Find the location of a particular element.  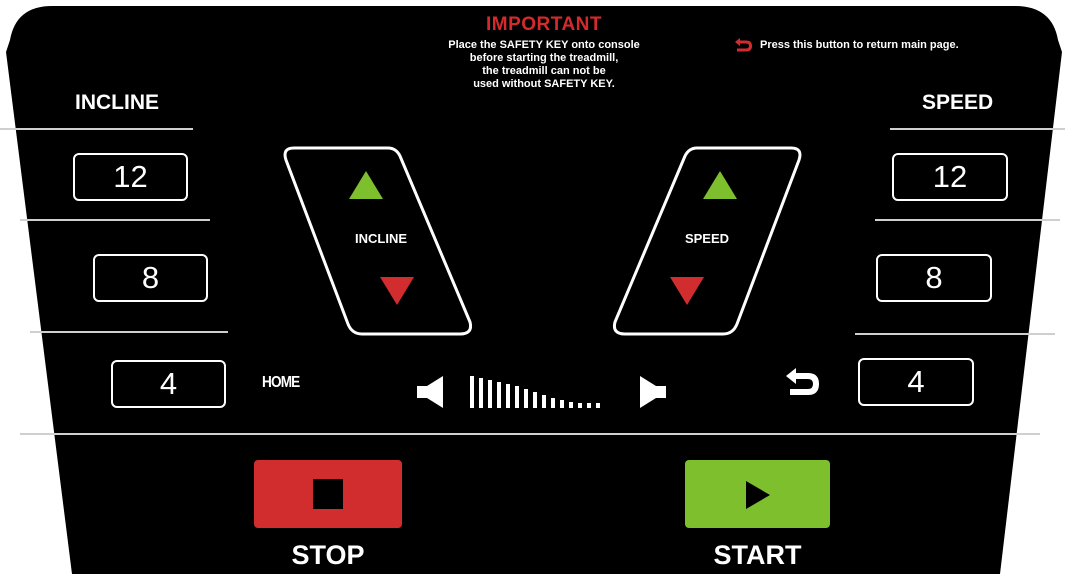

safety-notice-line: before starting the treadmill, is located at coordinates (544, 58).